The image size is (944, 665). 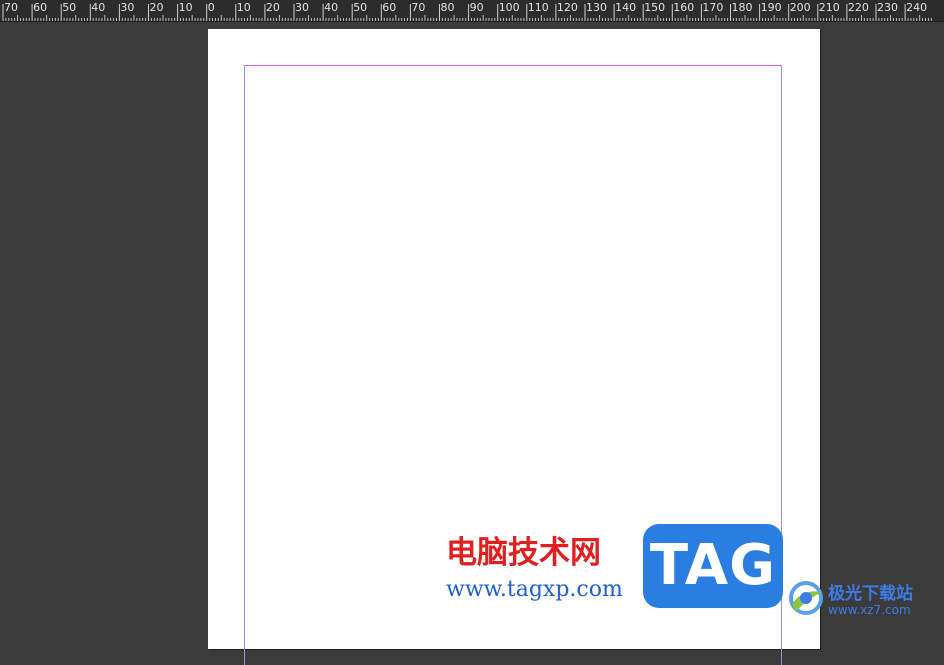 What do you see at coordinates (887, 7) in the screenshot?
I see `ruler-label: 230` at bounding box center [887, 7].